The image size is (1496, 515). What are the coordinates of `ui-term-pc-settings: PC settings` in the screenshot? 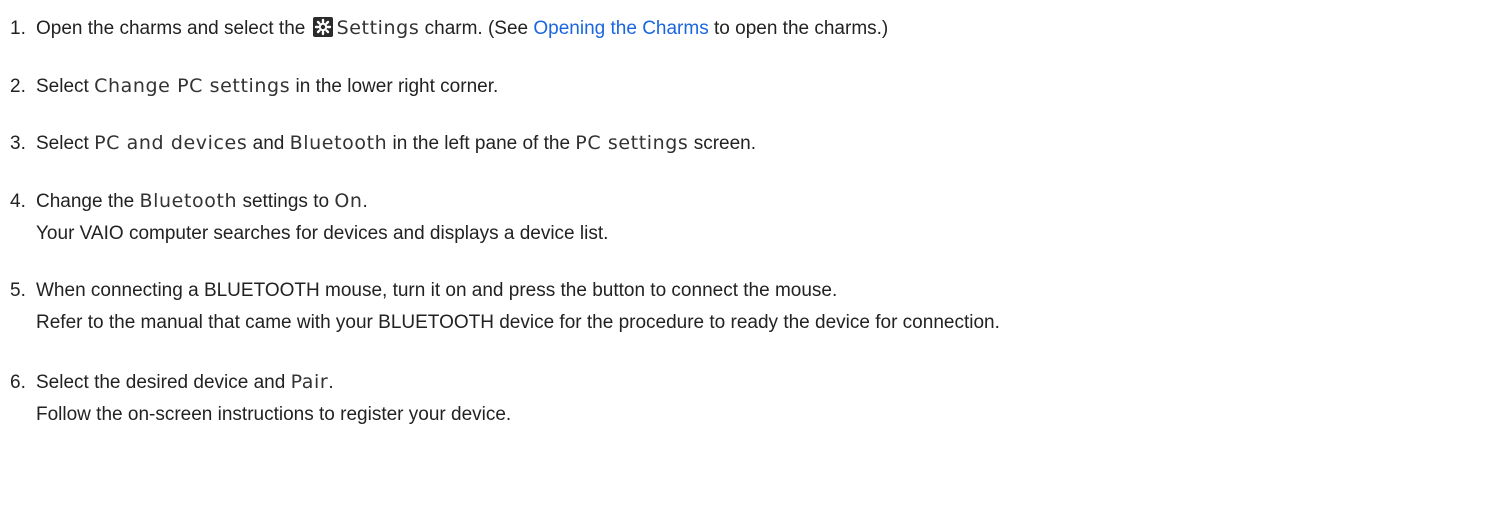 It's located at (632, 143).